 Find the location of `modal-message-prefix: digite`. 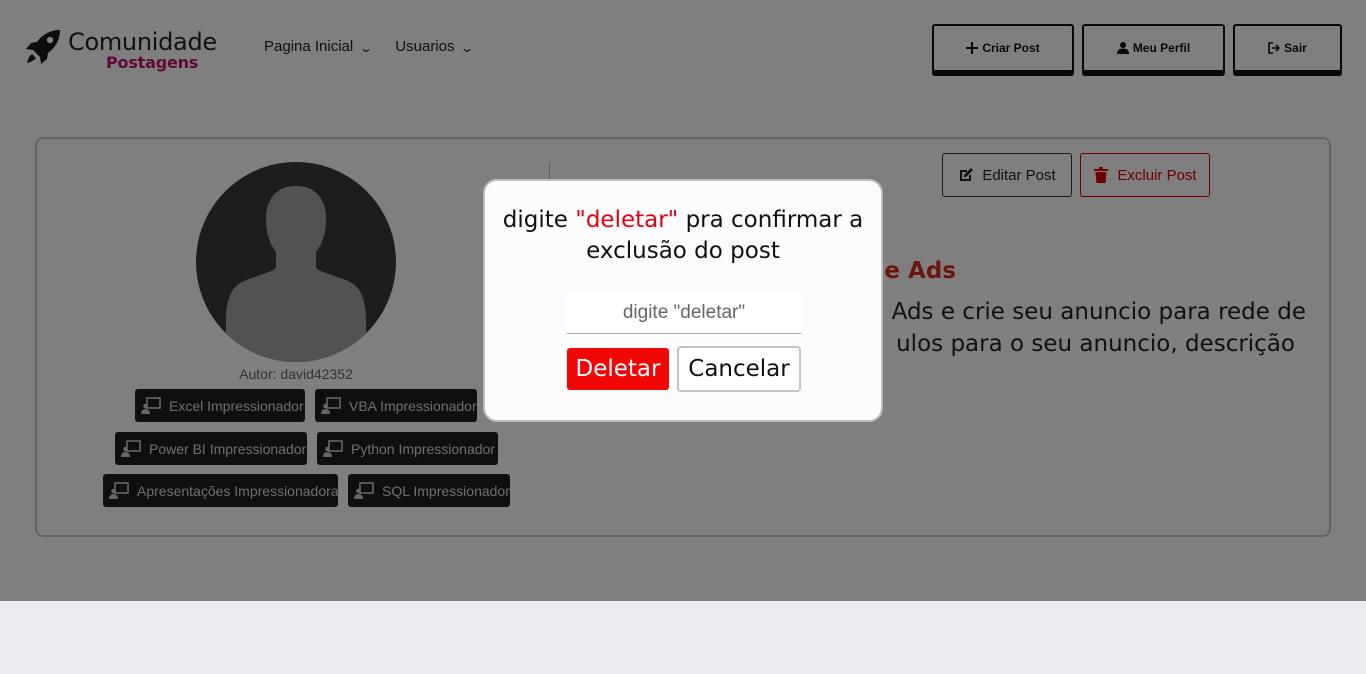

modal-message-prefix: digite is located at coordinates (539, 220).